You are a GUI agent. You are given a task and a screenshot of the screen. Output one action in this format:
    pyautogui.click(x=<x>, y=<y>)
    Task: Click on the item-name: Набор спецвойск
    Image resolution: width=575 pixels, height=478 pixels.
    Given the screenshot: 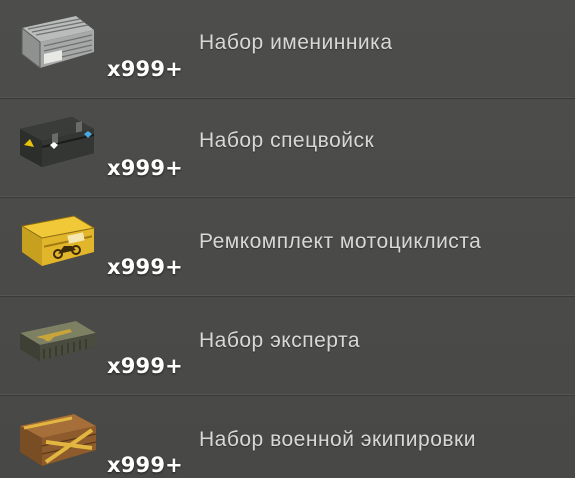 What is the action you would take?
    pyautogui.click(x=287, y=140)
    